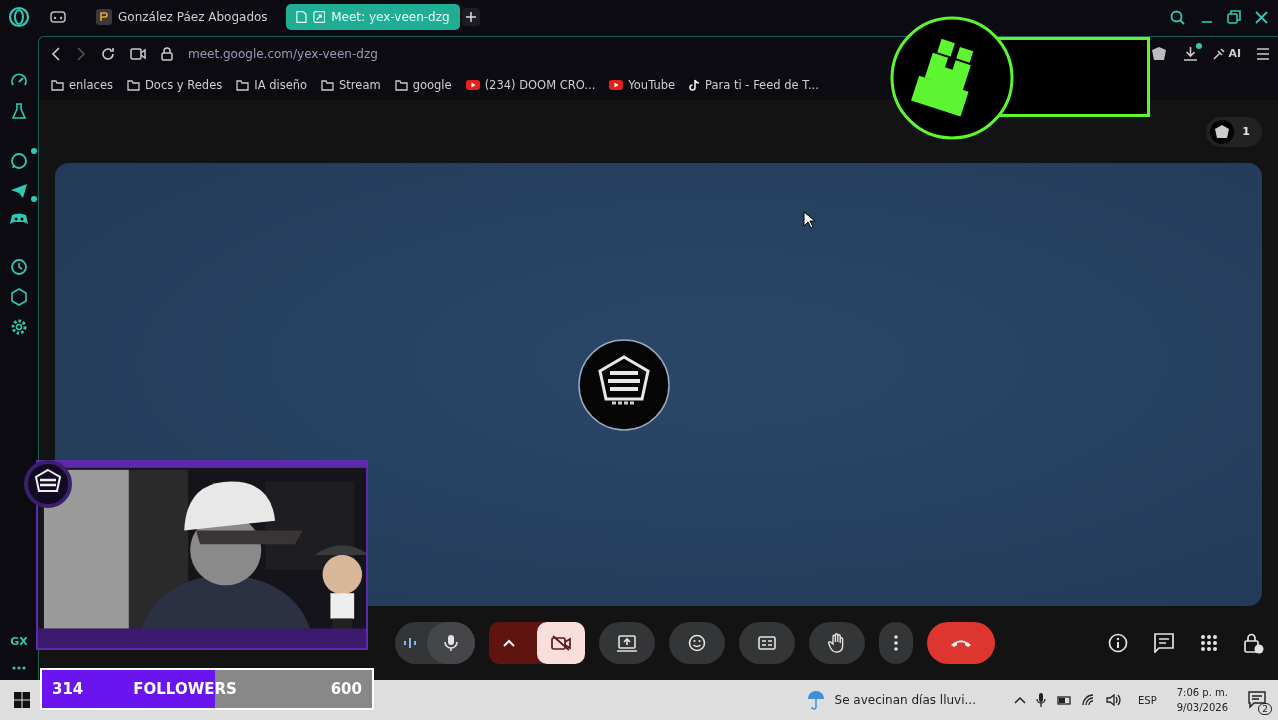 This screenshot has height=720, width=1278. Describe the element at coordinates (470, 17) in the screenshot. I see `new-tab-icon` at that location.